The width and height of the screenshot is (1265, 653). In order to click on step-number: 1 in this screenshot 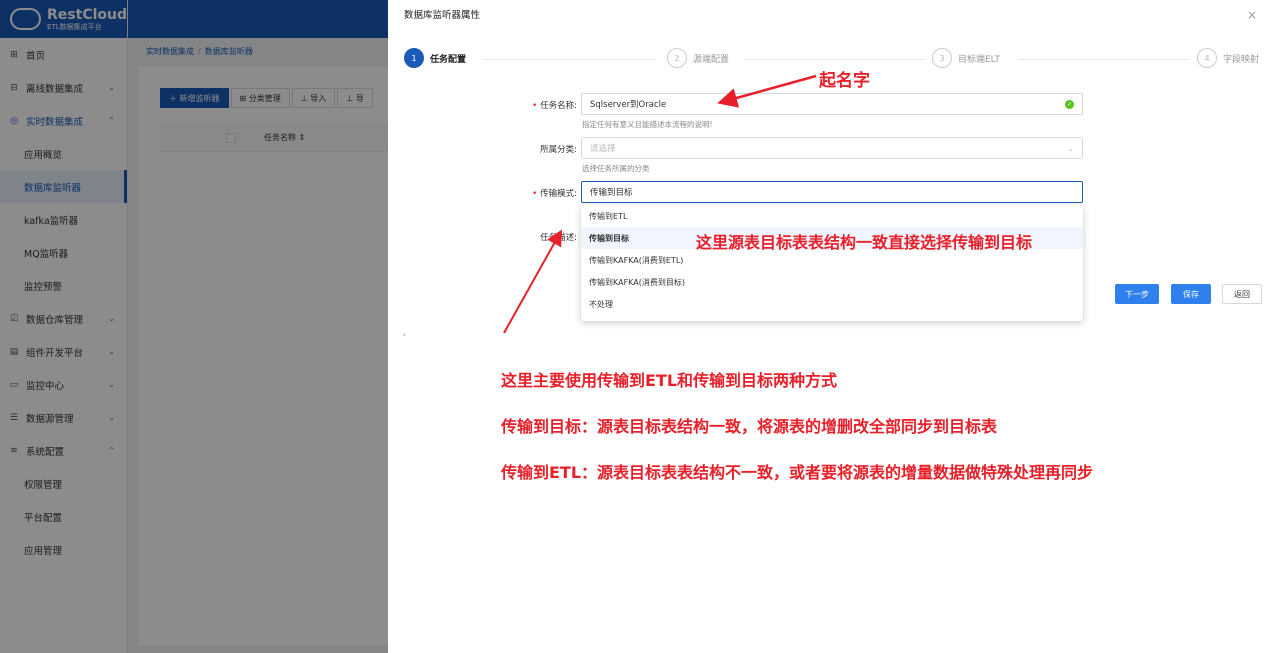, I will do `click(414, 58)`.